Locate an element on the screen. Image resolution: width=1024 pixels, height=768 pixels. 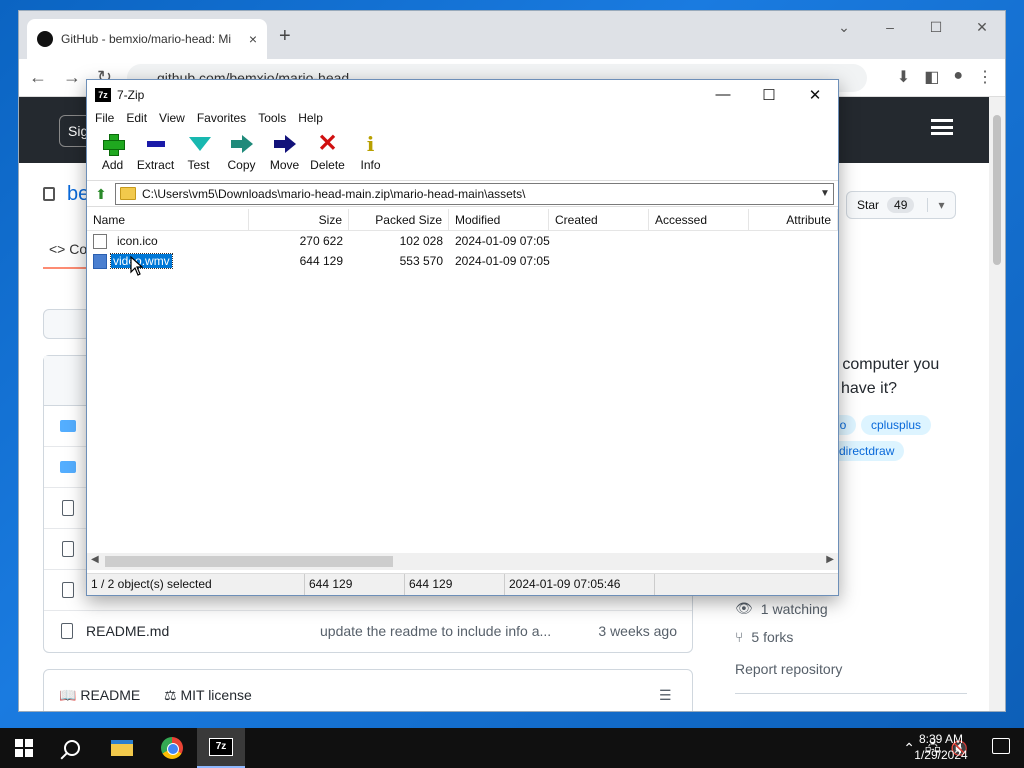
file-packed-size: 102 028 is located at coordinates (421, 241).